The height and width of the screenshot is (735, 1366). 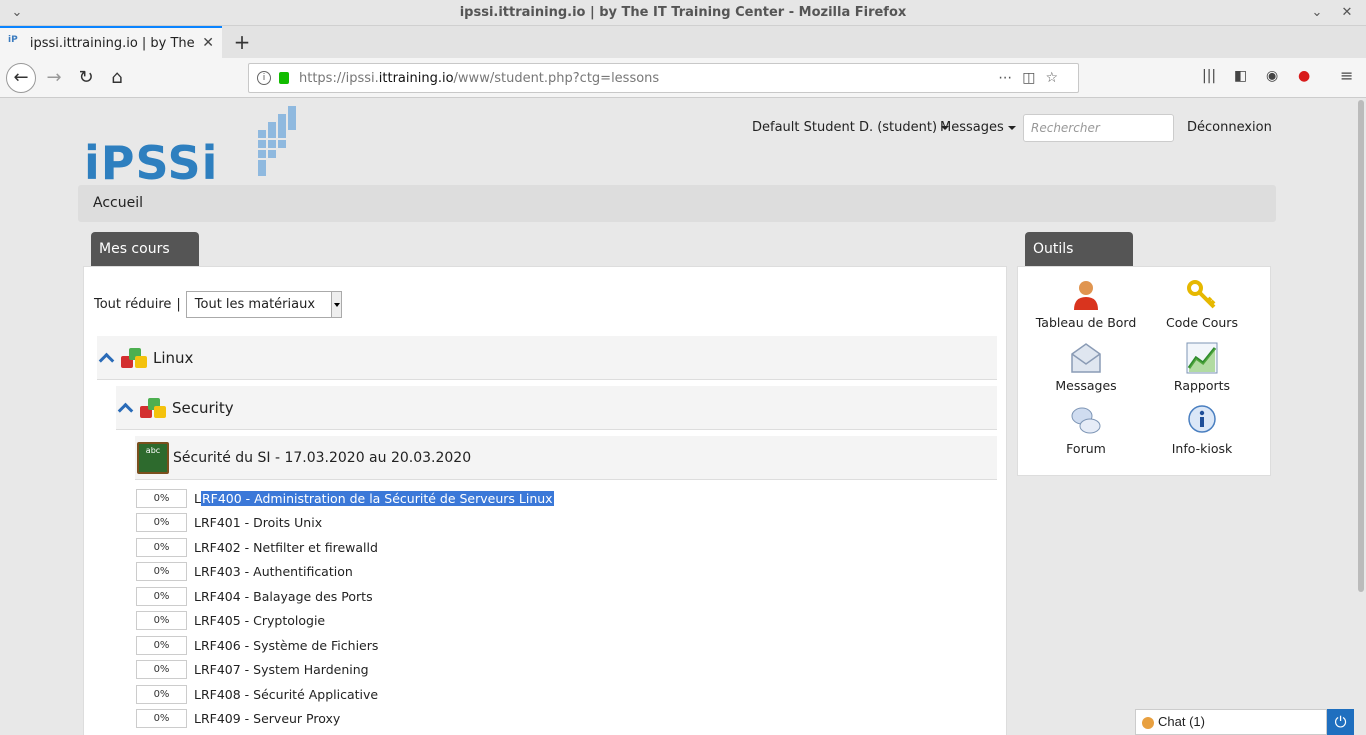 What do you see at coordinates (286, 645) in the screenshot?
I see `lesson-link: LRF406 - Système de Fichiers` at bounding box center [286, 645].